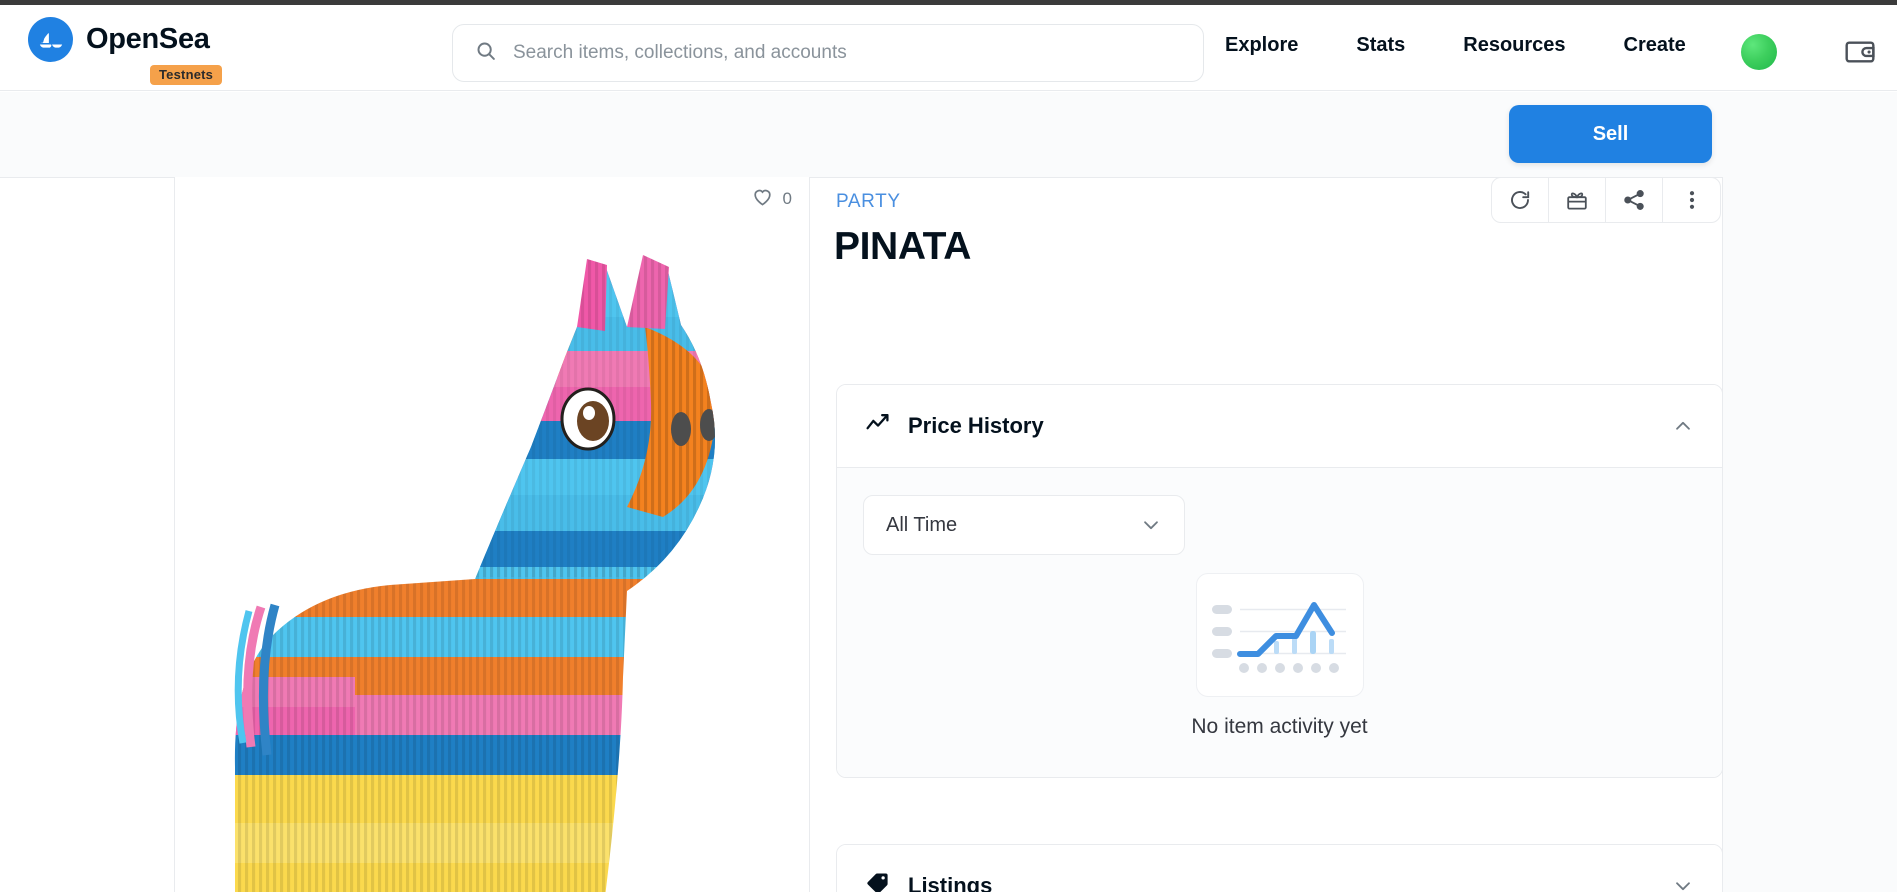  What do you see at coordinates (877, 881) in the screenshot?
I see `tag-icon` at bounding box center [877, 881].